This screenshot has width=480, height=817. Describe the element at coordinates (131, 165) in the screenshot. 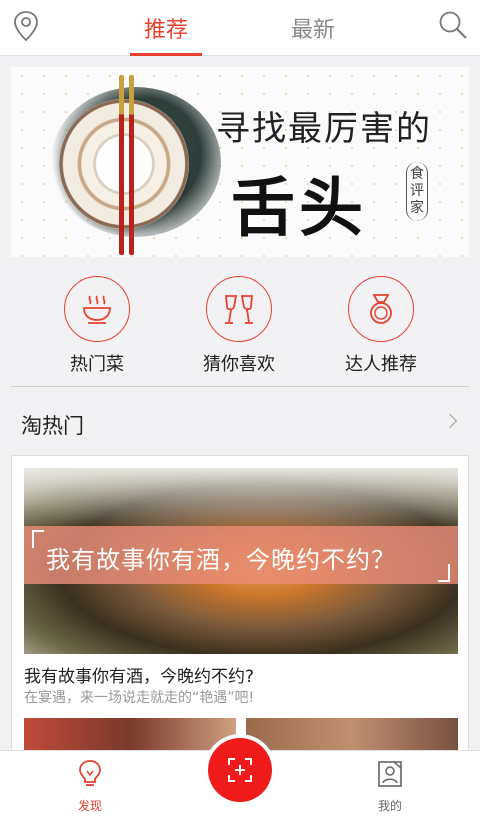

I see `chopstick-right` at that location.